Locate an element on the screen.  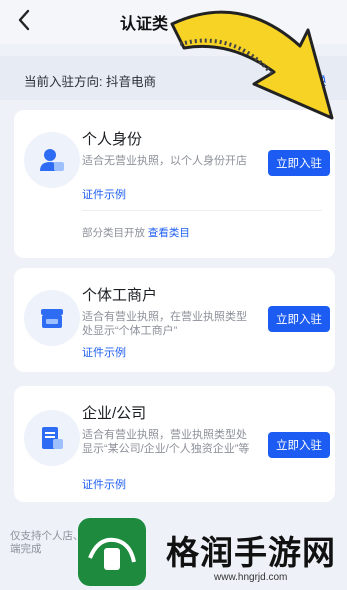
card-description: 适合无营业执照，以个人身份开店 is located at coordinates (164, 161).